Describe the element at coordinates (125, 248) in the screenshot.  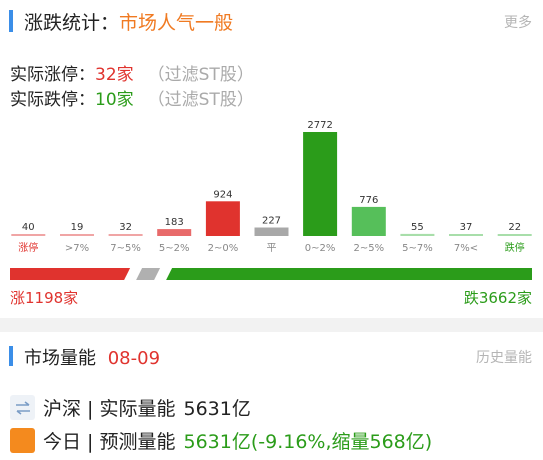
I see `category-label: 7~5%` at that location.